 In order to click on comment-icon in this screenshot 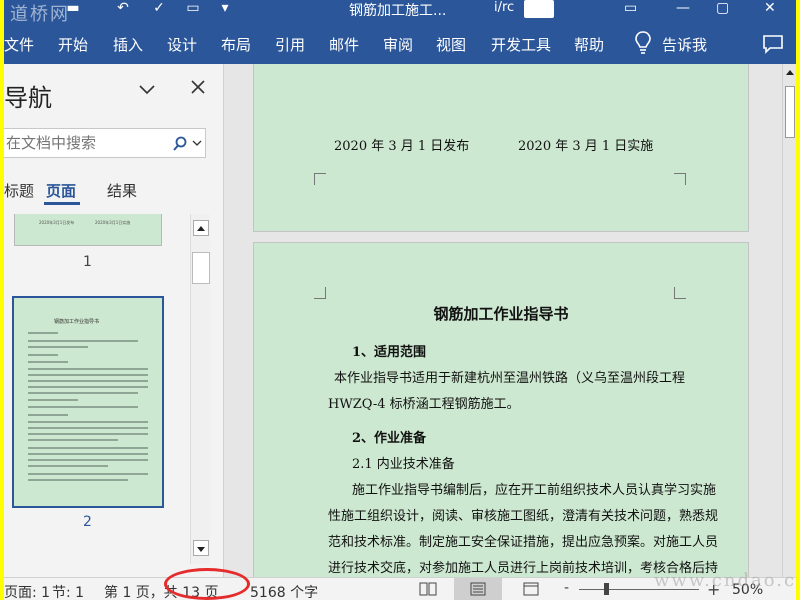, I will do `click(773, 44)`.